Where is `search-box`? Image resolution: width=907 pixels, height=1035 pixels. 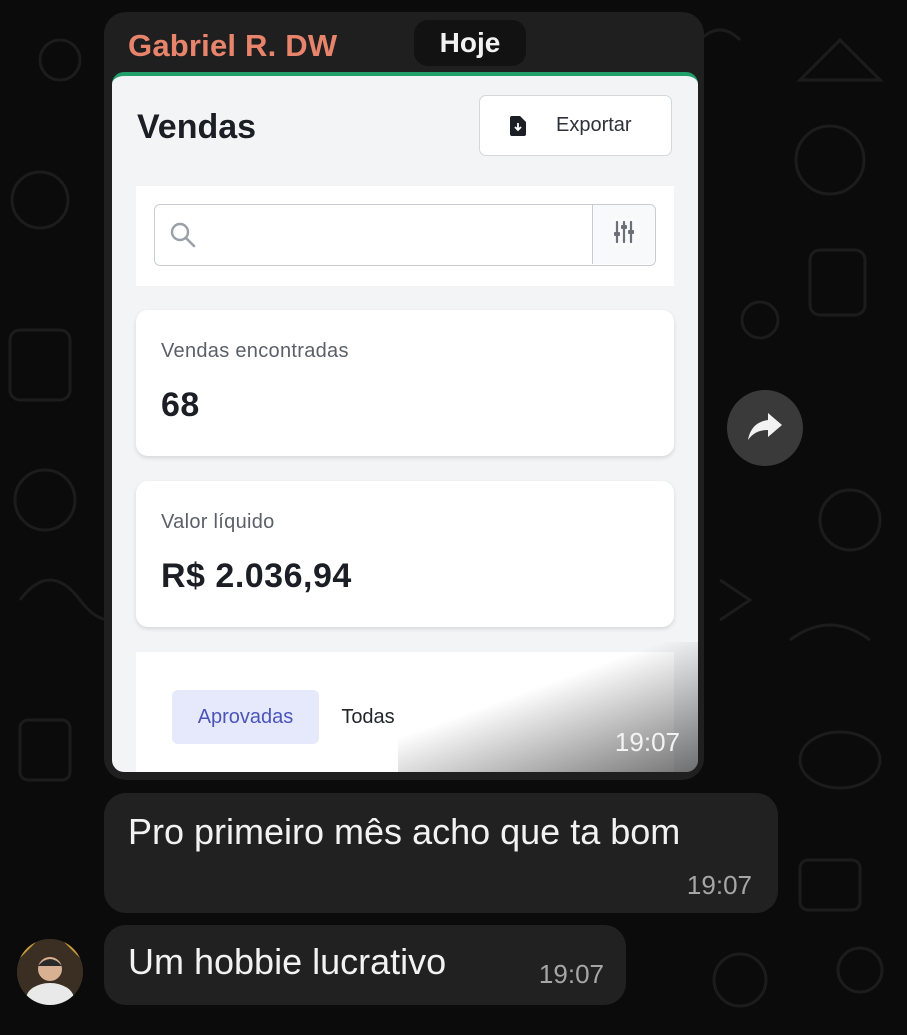
search-box is located at coordinates (405, 235).